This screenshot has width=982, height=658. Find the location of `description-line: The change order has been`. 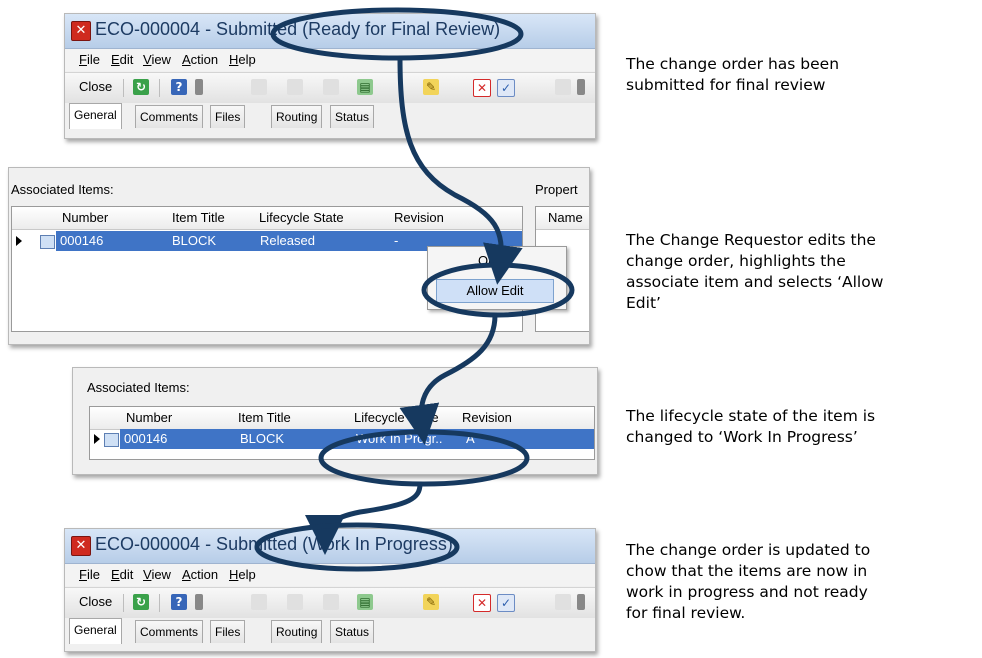

description-line: The change order has been is located at coordinates (733, 64).